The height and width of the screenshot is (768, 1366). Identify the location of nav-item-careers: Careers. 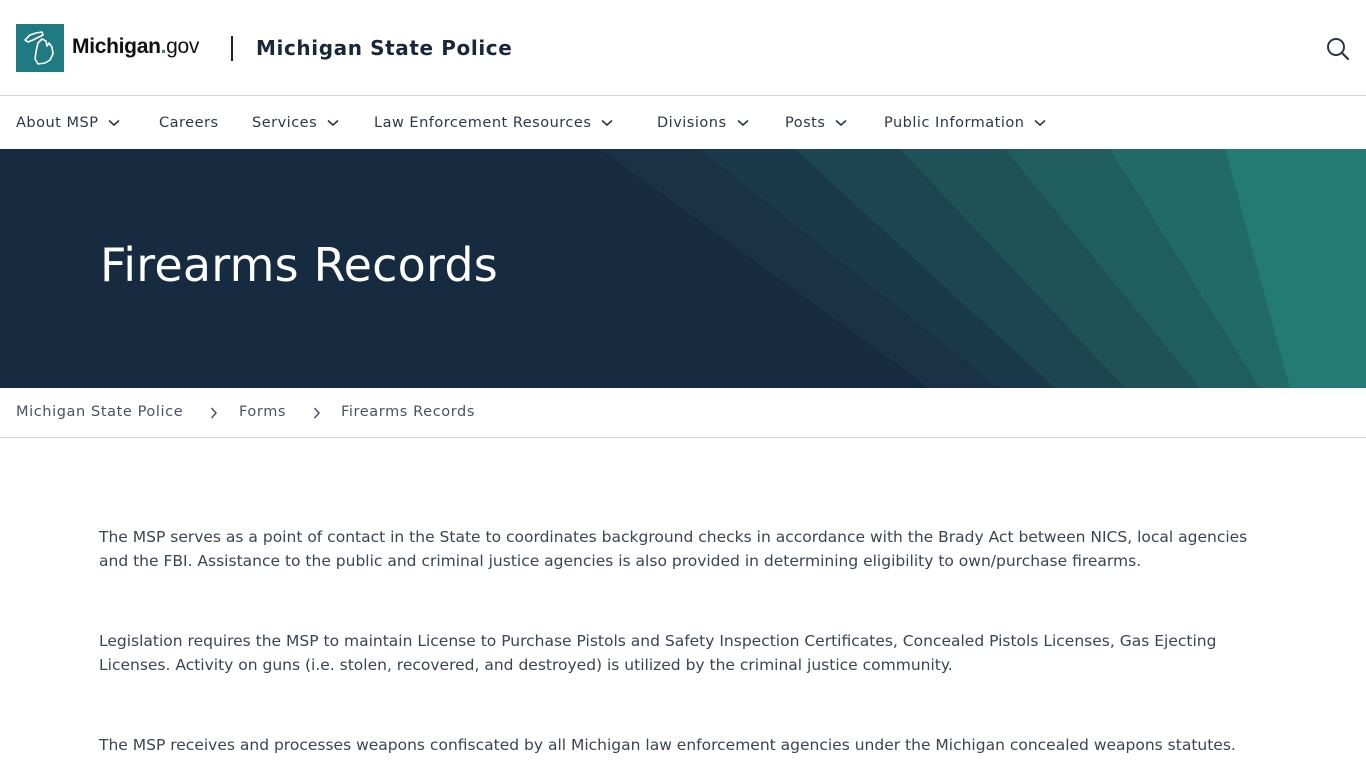
(189, 122).